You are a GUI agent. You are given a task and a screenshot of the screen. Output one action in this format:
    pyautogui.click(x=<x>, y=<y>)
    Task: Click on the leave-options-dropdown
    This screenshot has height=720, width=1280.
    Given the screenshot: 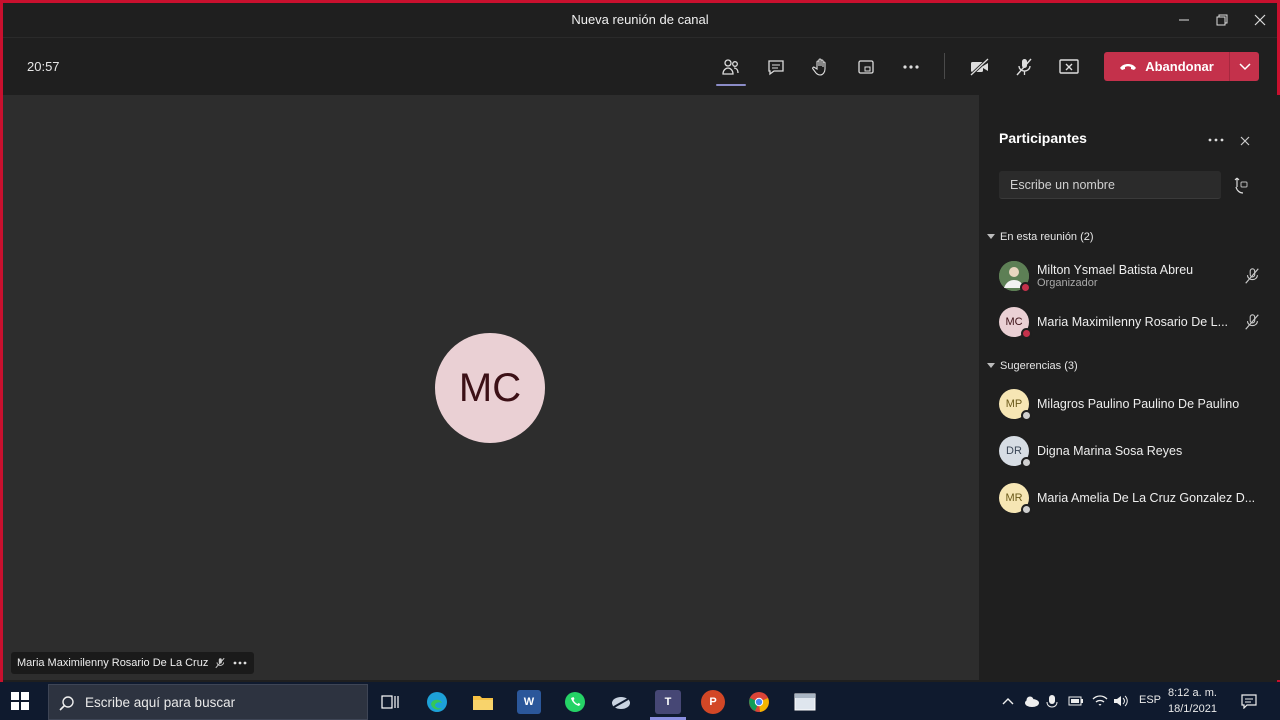 What is the action you would take?
    pyautogui.click(x=1244, y=66)
    